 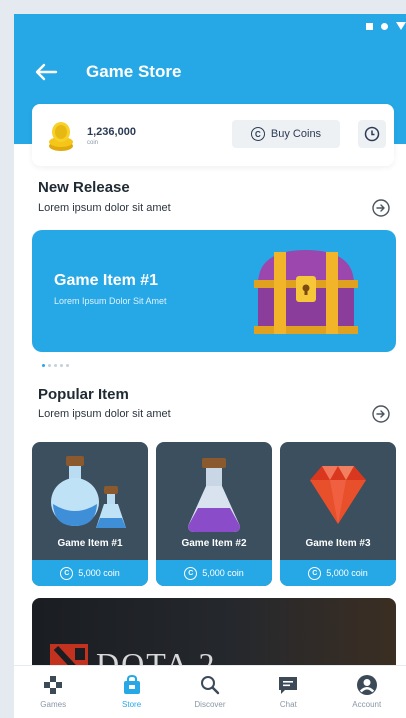 What do you see at coordinates (110, 301) in the screenshot?
I see `banner-subtitle: Lorem Ipsum Dolor Sit Amet` at bounding box center [110, 301].